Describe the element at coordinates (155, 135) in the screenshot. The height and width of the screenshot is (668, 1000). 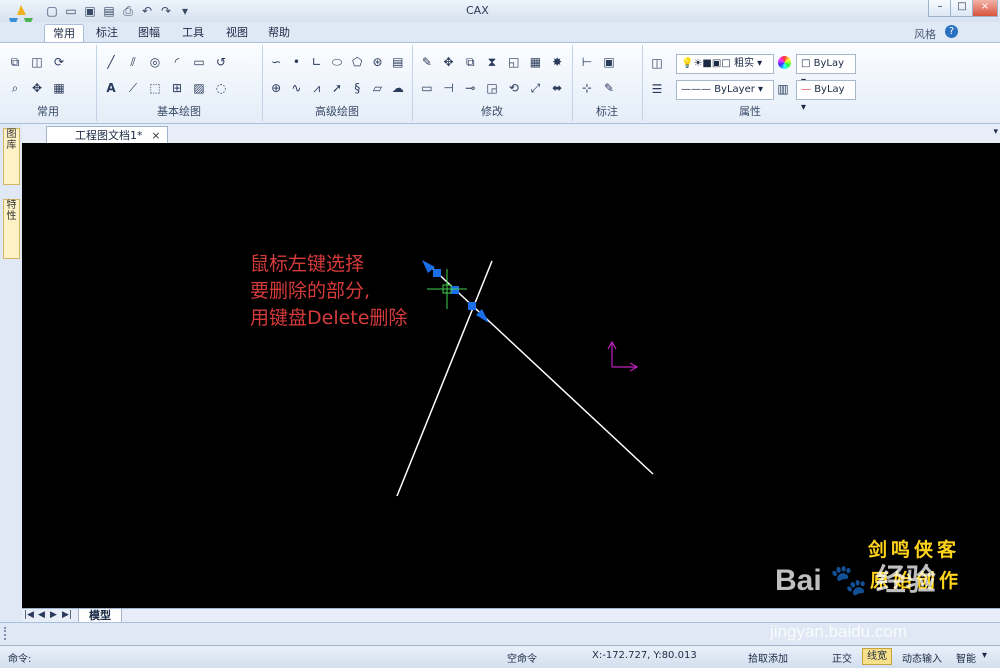
I see `close-tab-icon: ×` at that location.